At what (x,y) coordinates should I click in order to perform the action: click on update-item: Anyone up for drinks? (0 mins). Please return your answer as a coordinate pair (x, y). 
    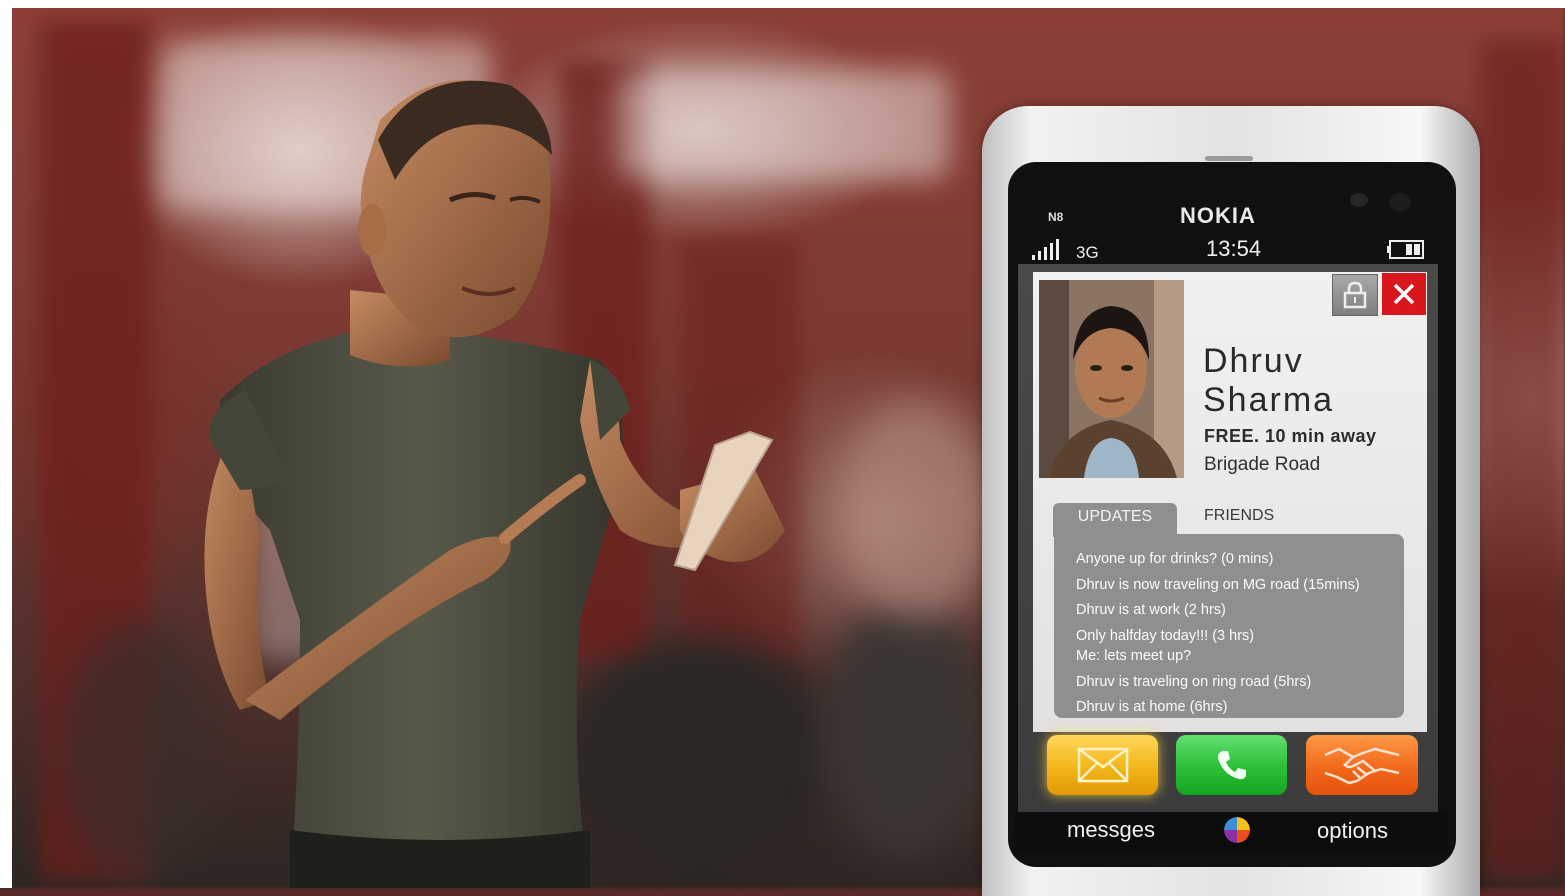
    Looking at the image, I should click on (1174, 559).